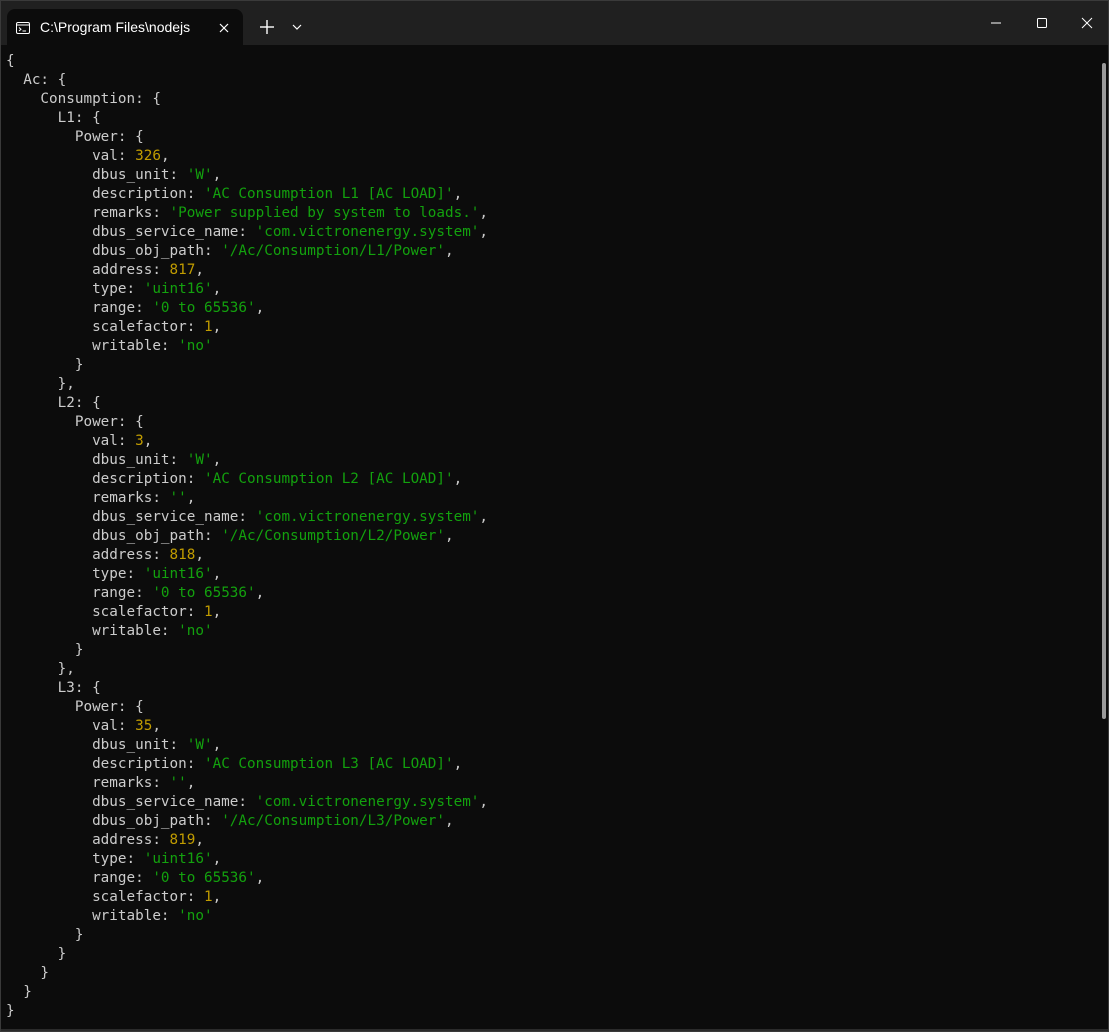 The height and width of the screenshot is (1032, 1109). I want to click on string-token: 'uint16', so click(178, 859).